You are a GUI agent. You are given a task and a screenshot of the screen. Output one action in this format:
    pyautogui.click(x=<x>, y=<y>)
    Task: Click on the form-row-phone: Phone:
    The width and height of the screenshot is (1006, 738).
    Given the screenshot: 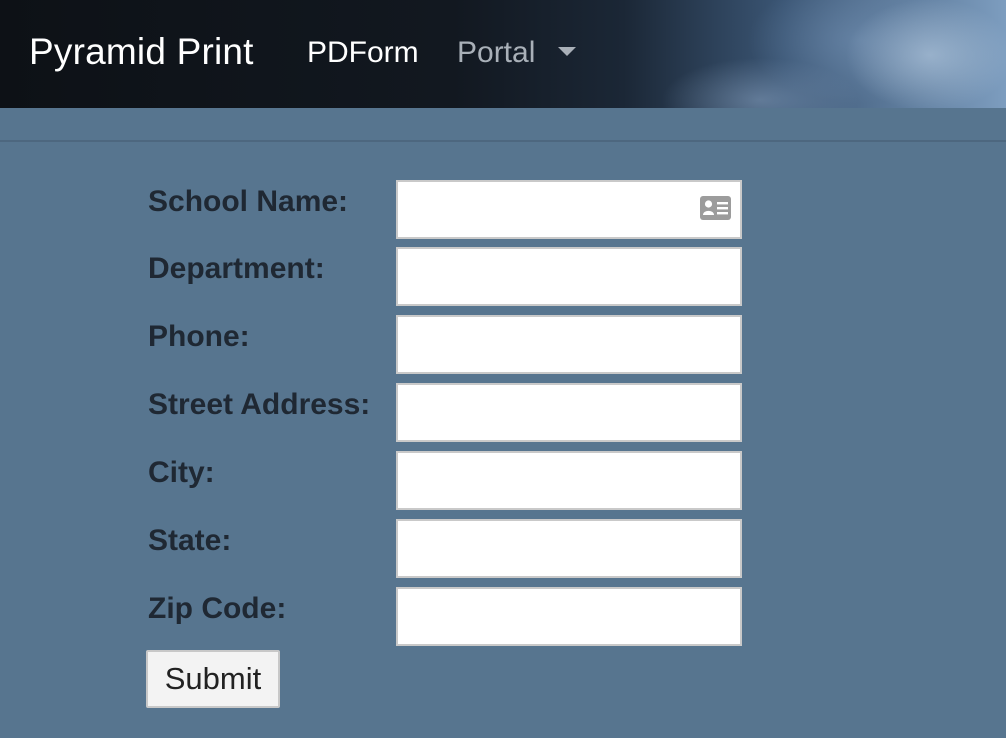 What is the action you would take?
    pyautogui.click(x=503, y=345)
    